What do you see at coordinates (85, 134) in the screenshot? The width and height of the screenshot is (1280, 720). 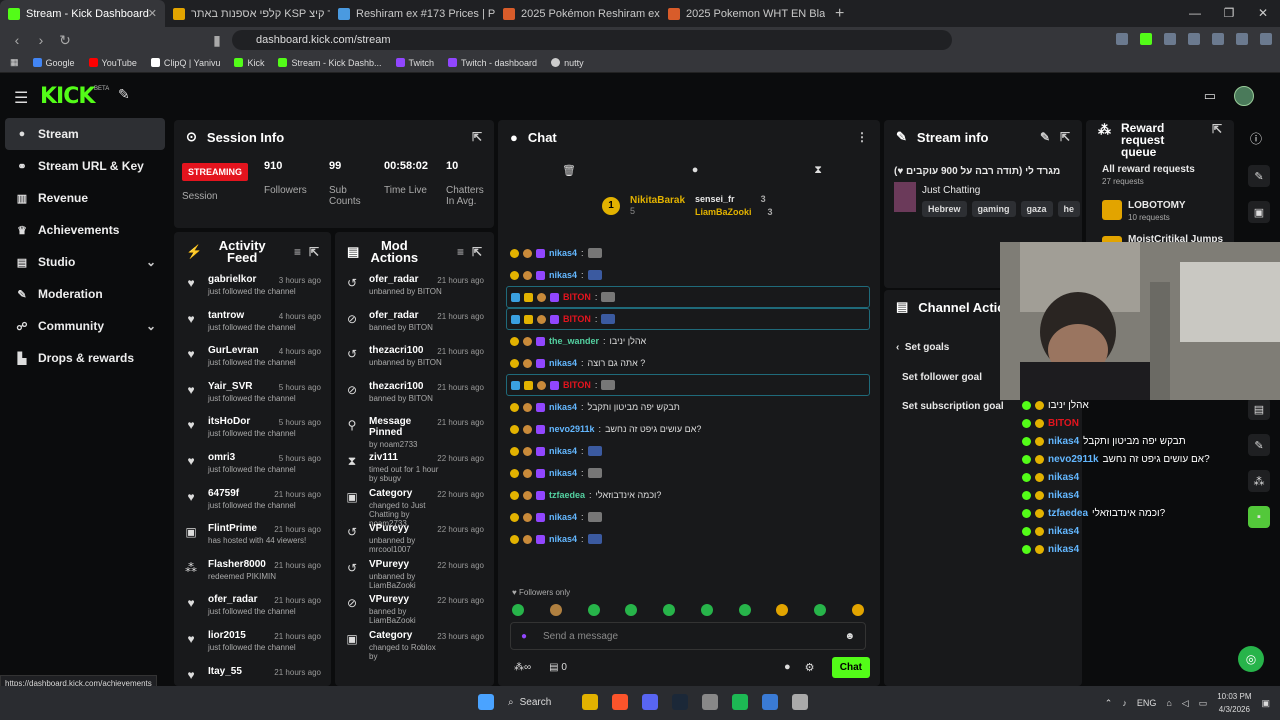 I see `sidebar-item-stream: ● Stream` at bounding box center [85, 134].